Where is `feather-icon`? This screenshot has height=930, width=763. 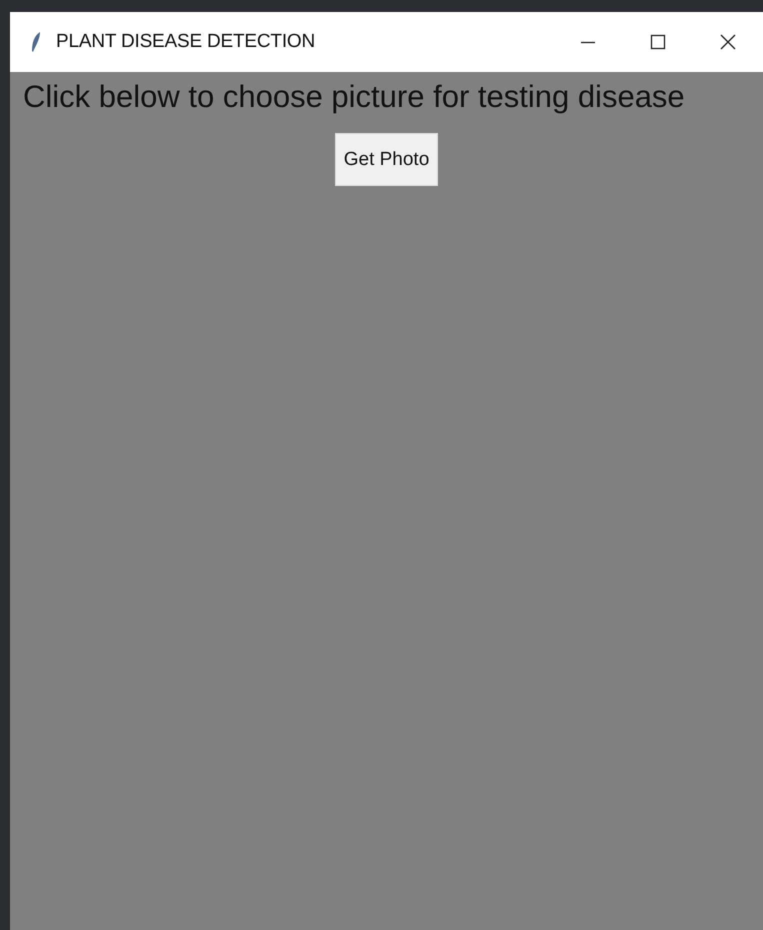
feather-icon is located at coordinates (36, 42).